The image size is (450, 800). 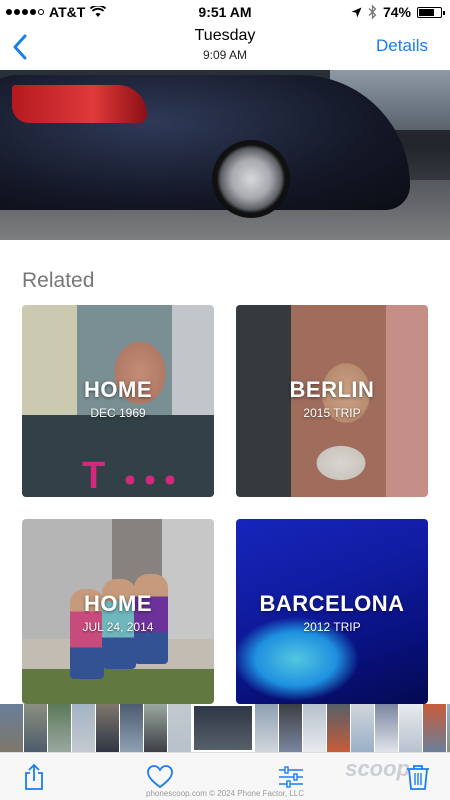 I want to click on filmstrip-thumbnail-selected, so click(x=223, y=728).